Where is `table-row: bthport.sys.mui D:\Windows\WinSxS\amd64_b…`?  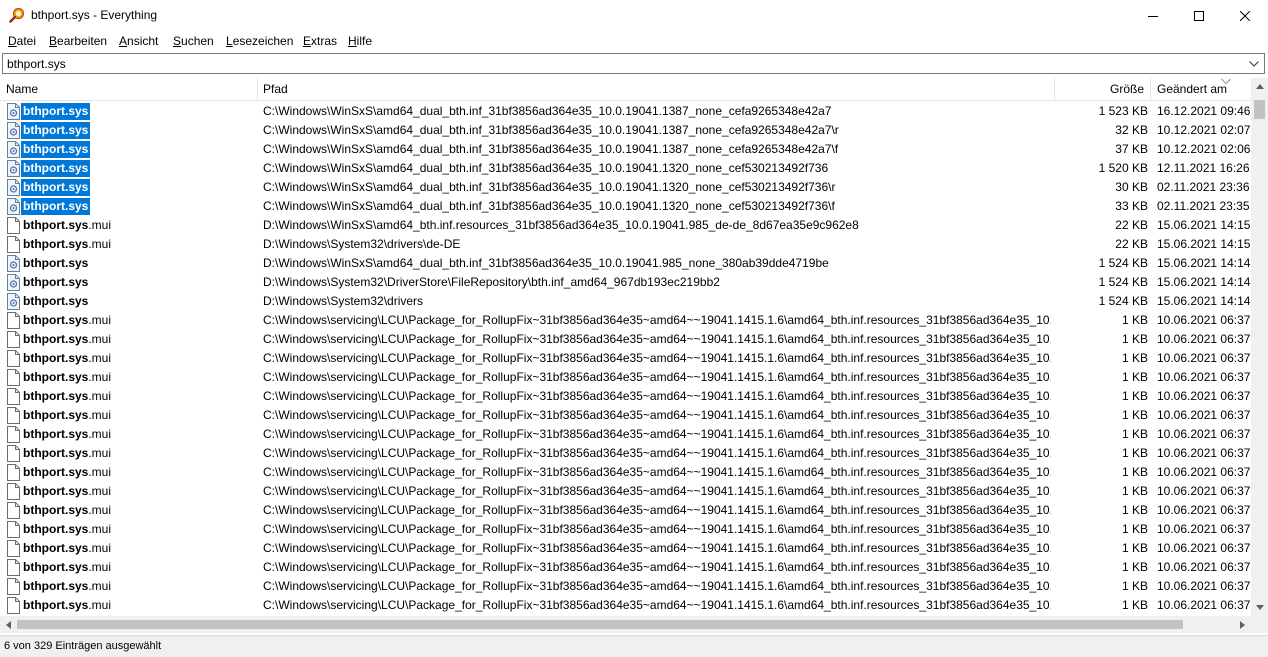
table-row: bthport.sys.mui D:\Windows\WinSxS\amd64_b… is located at coordinates (626, 225).